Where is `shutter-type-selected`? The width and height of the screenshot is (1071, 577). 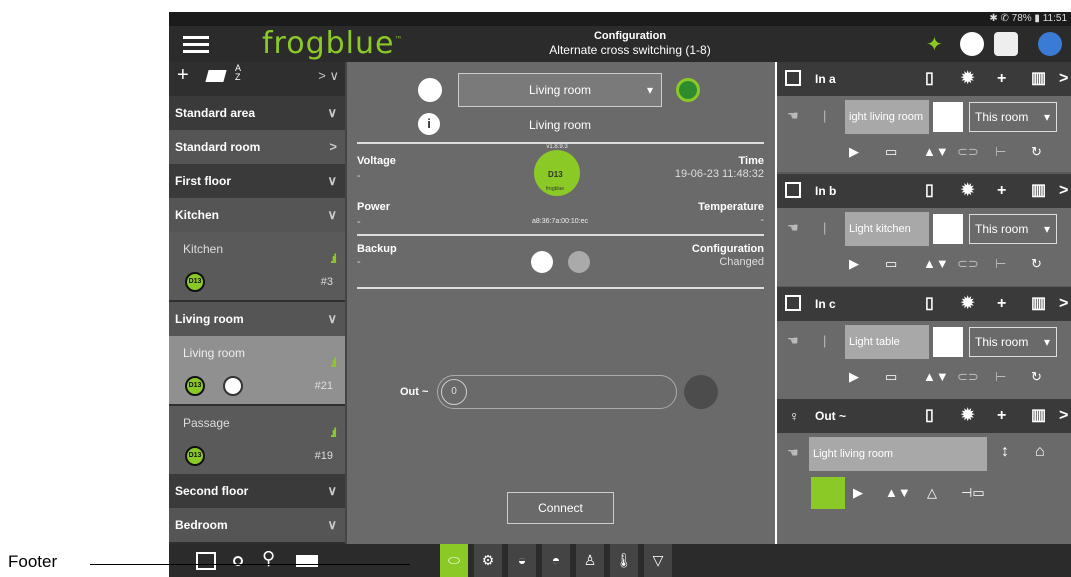 shutter-type-selected is located at coordinates (828, 493).